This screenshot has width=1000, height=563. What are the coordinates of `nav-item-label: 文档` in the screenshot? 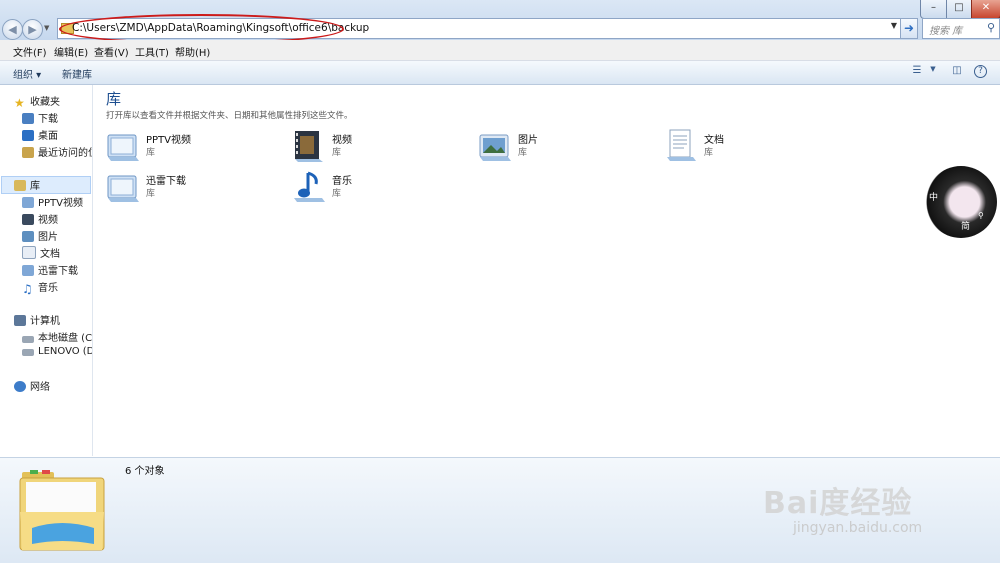 It's located at (50, 254).